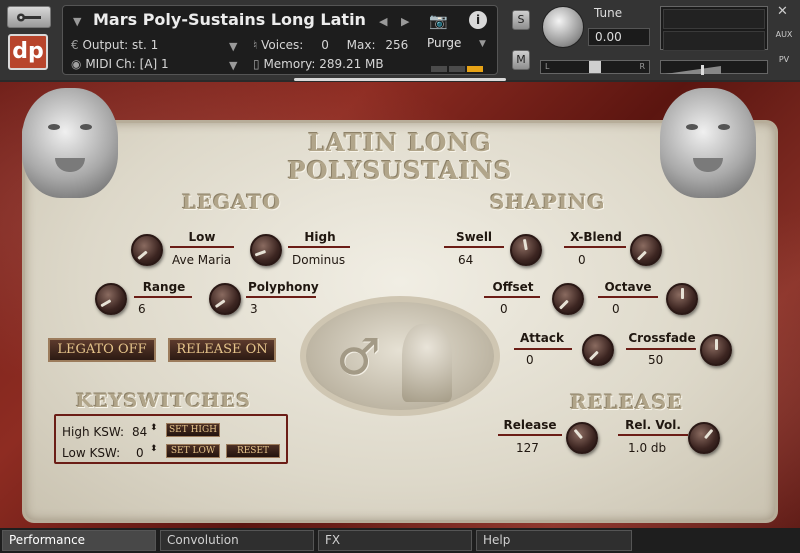  Describe the element at coordinates (444, 43) in the screenshot. I see `purge-label: Purge` at that location.